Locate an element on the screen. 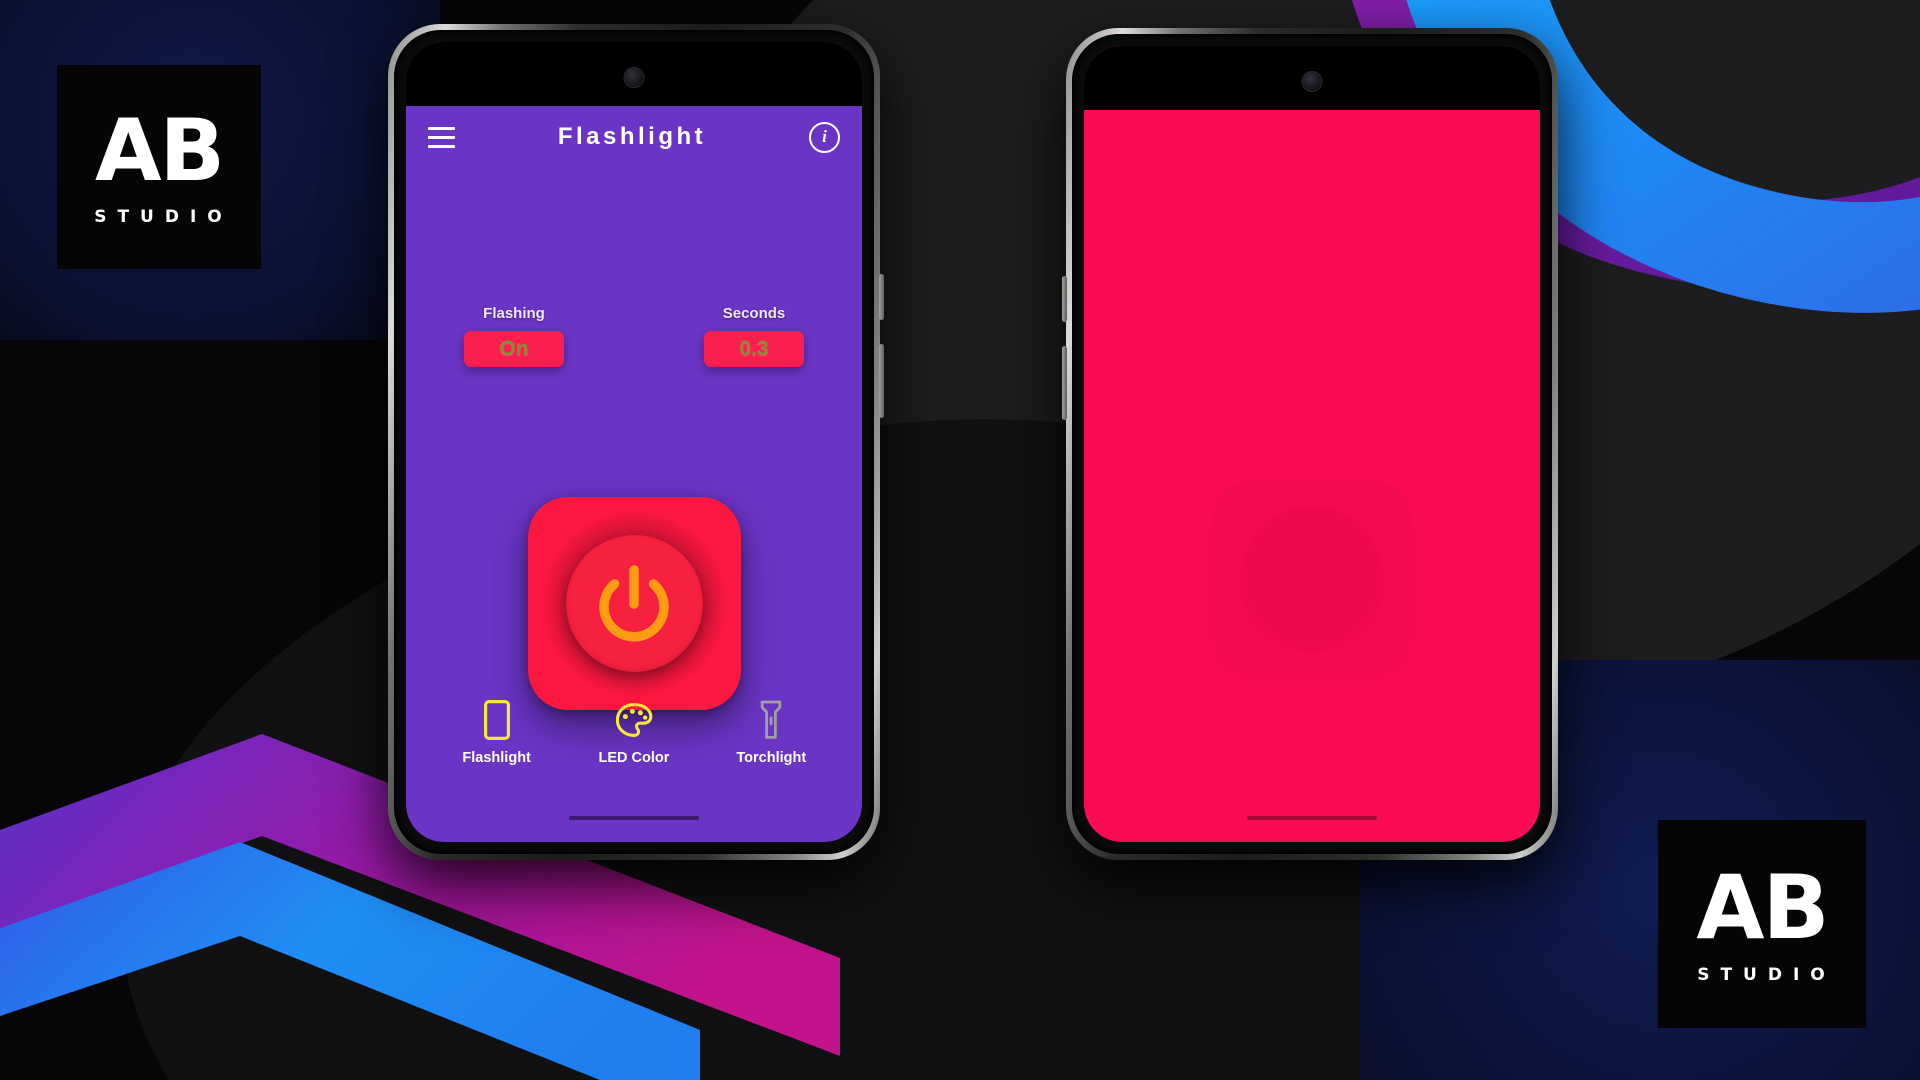 The height and width of the screenshot is (1080, 1920). power-button-circle is located at coordinates (634, 603).